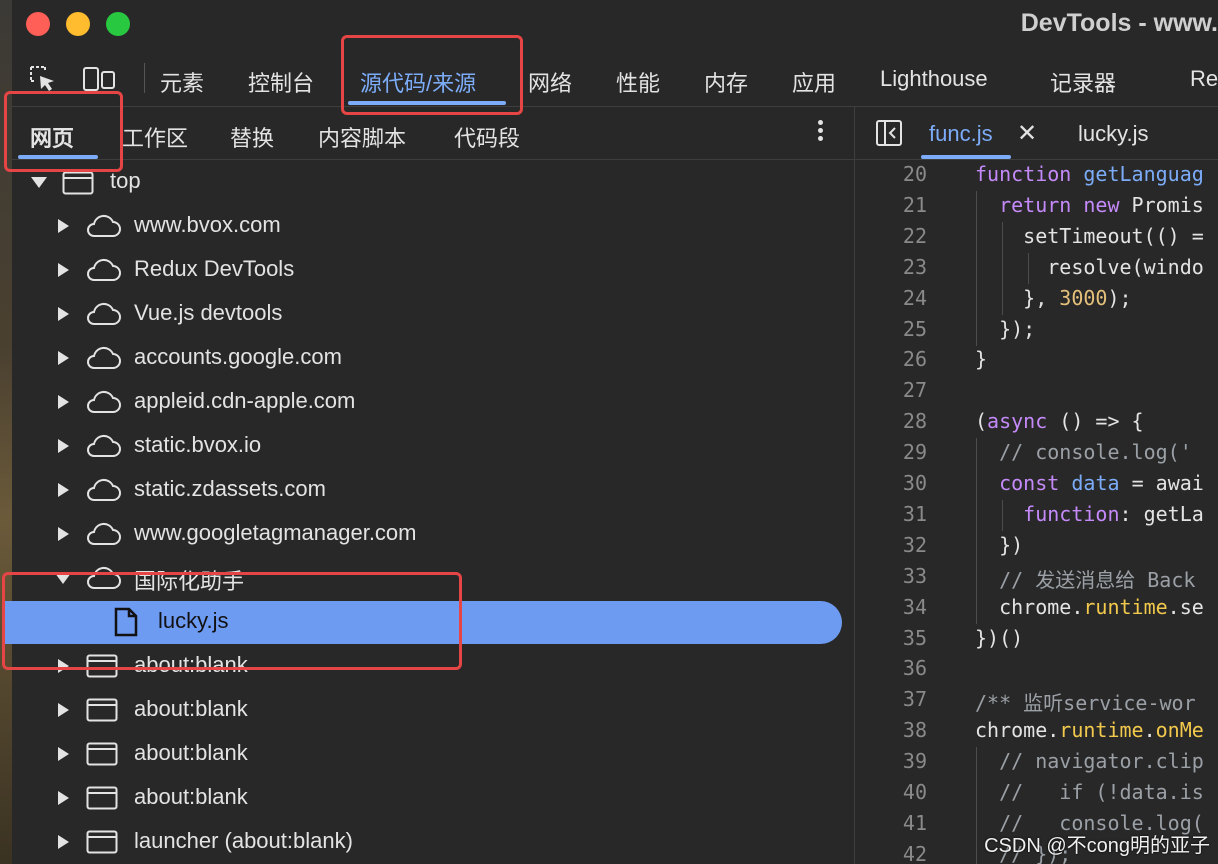 The height and width of the screenshot is (864, 1218). I want to click on code-line: 40 // if (!data.is, so click(1036, 793).